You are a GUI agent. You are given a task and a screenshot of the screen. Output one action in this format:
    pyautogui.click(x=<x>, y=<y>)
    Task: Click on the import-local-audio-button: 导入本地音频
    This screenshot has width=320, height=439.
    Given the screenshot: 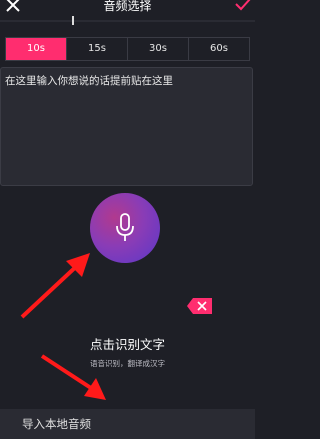 What is the action you would take?
    pyautogui.click(x=56, y=424)
    